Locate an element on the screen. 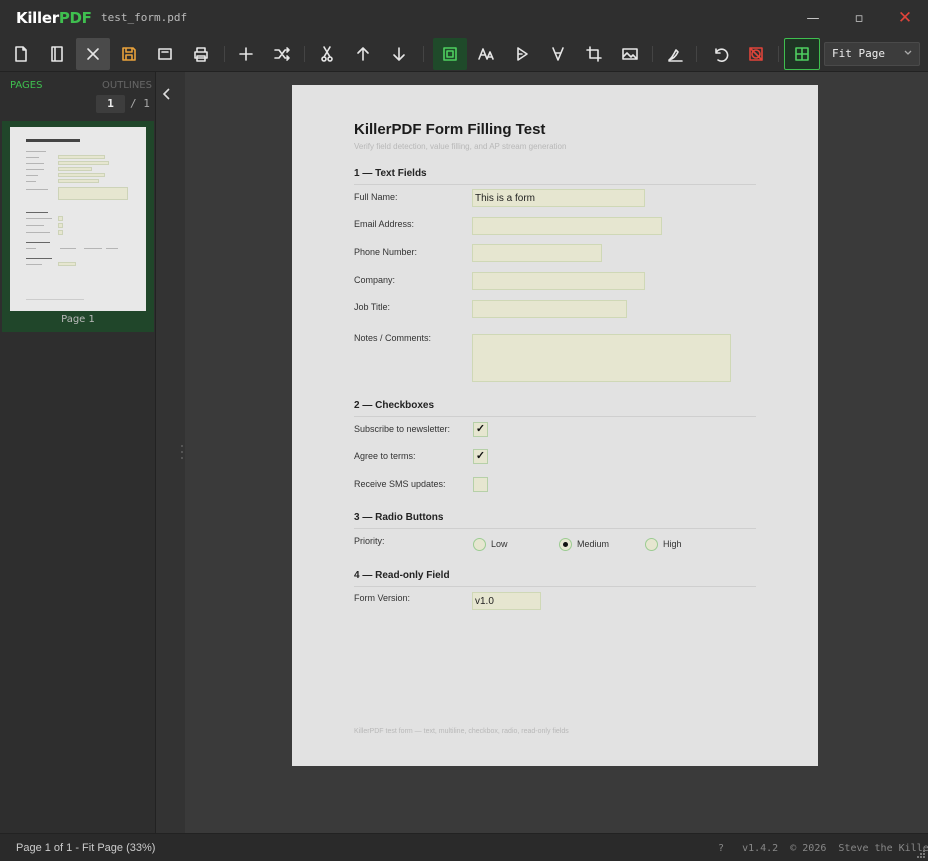  save-as-icon is located at coordinates (165, 54).